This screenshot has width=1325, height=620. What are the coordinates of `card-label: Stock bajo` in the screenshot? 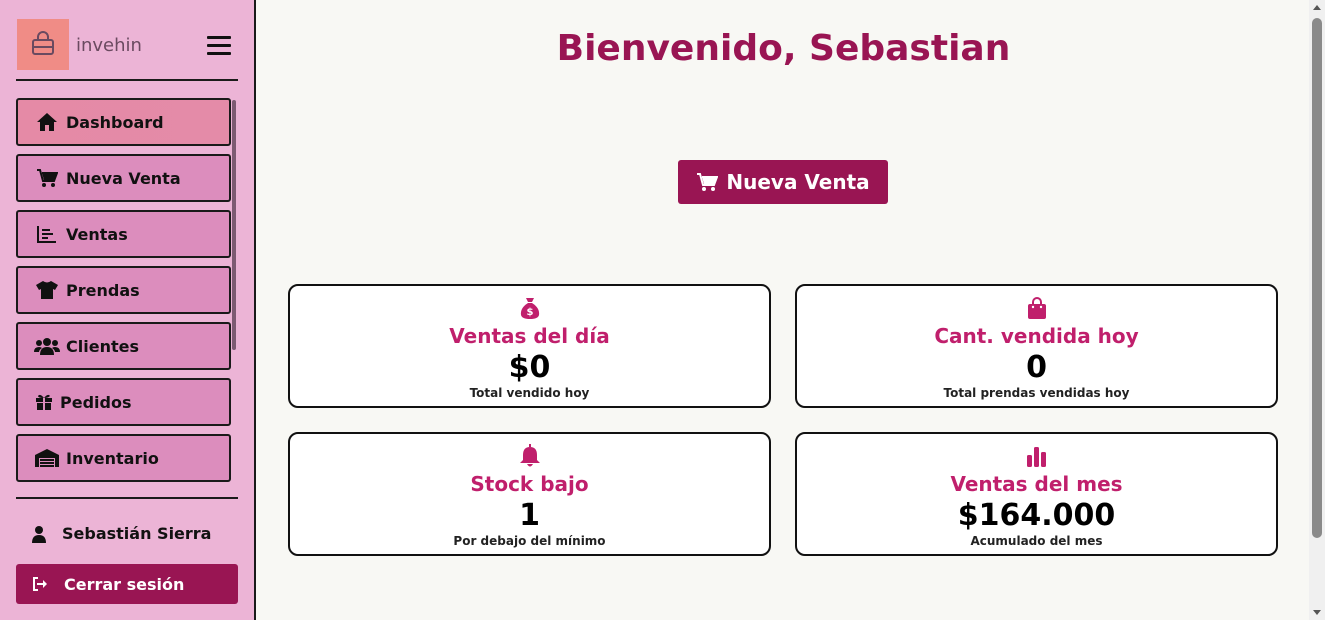 It's located at (529, 484).